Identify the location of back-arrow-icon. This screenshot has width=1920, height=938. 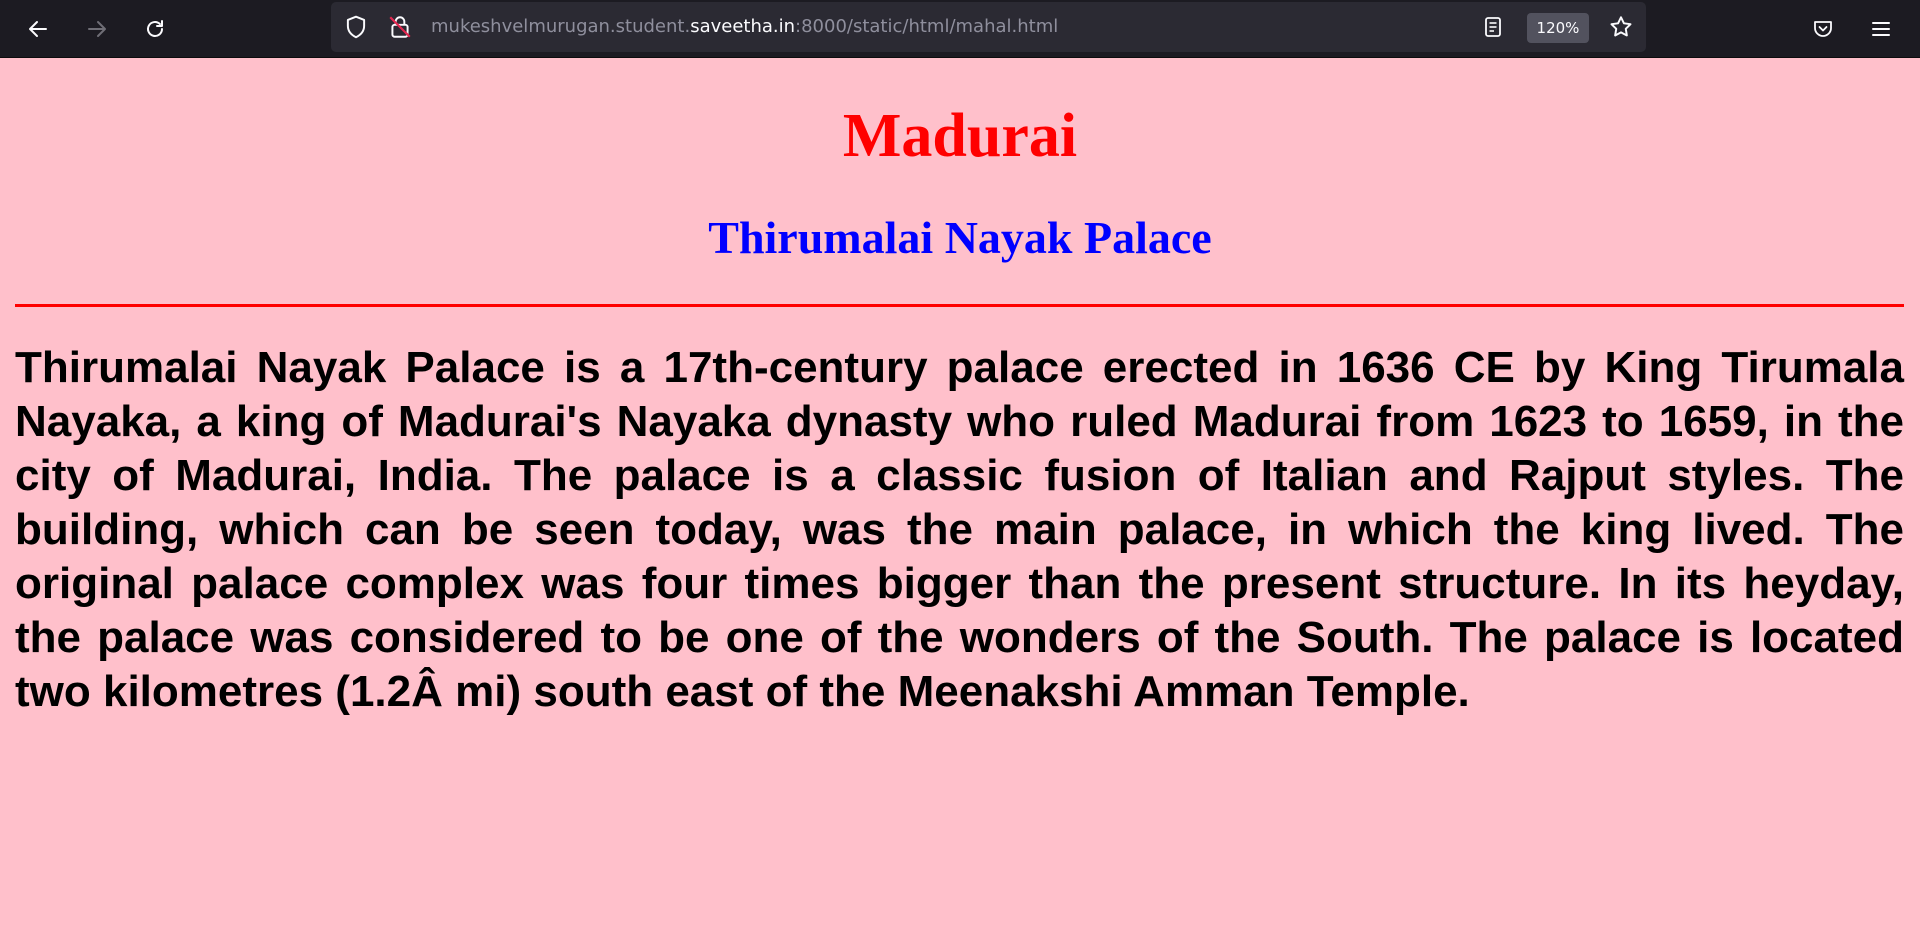
(38, 29).